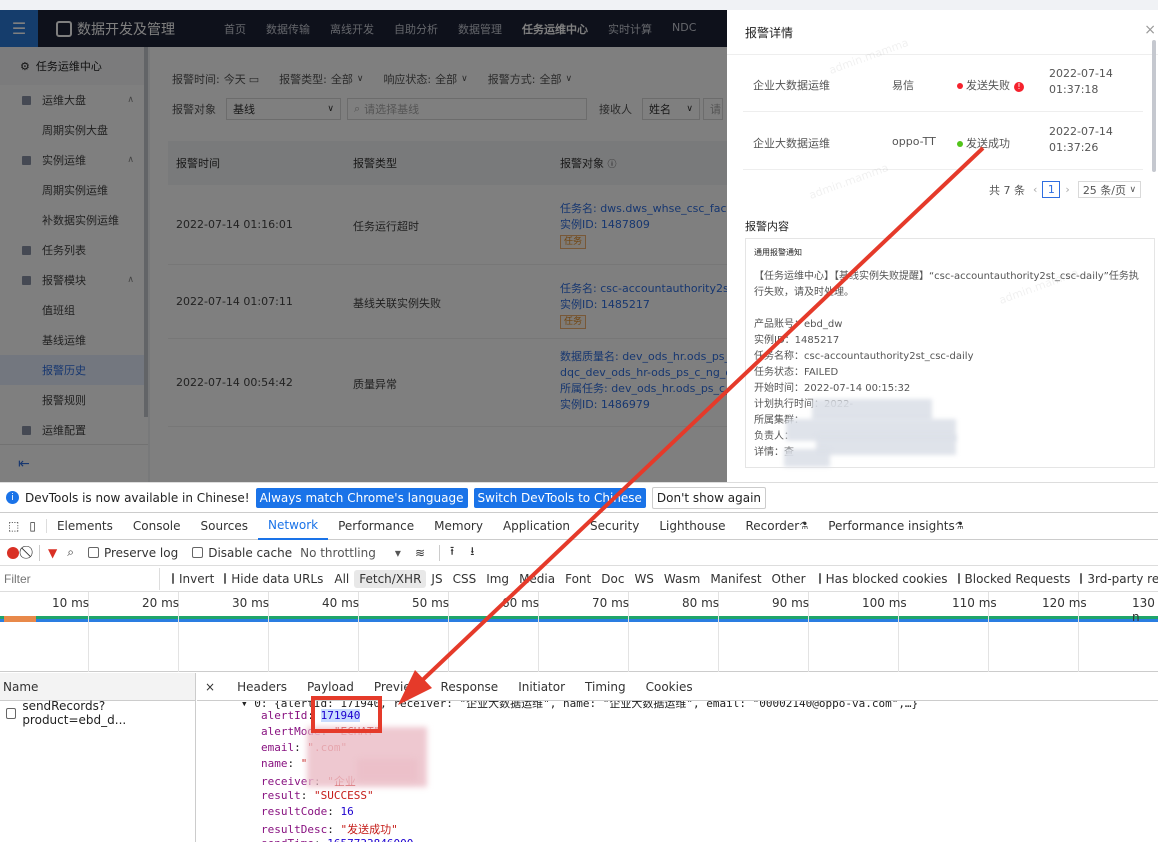  What do you see at coordinates (340, 715) in the screenshot?
I see `json-value: 171940` at bounding box center [340, 715].